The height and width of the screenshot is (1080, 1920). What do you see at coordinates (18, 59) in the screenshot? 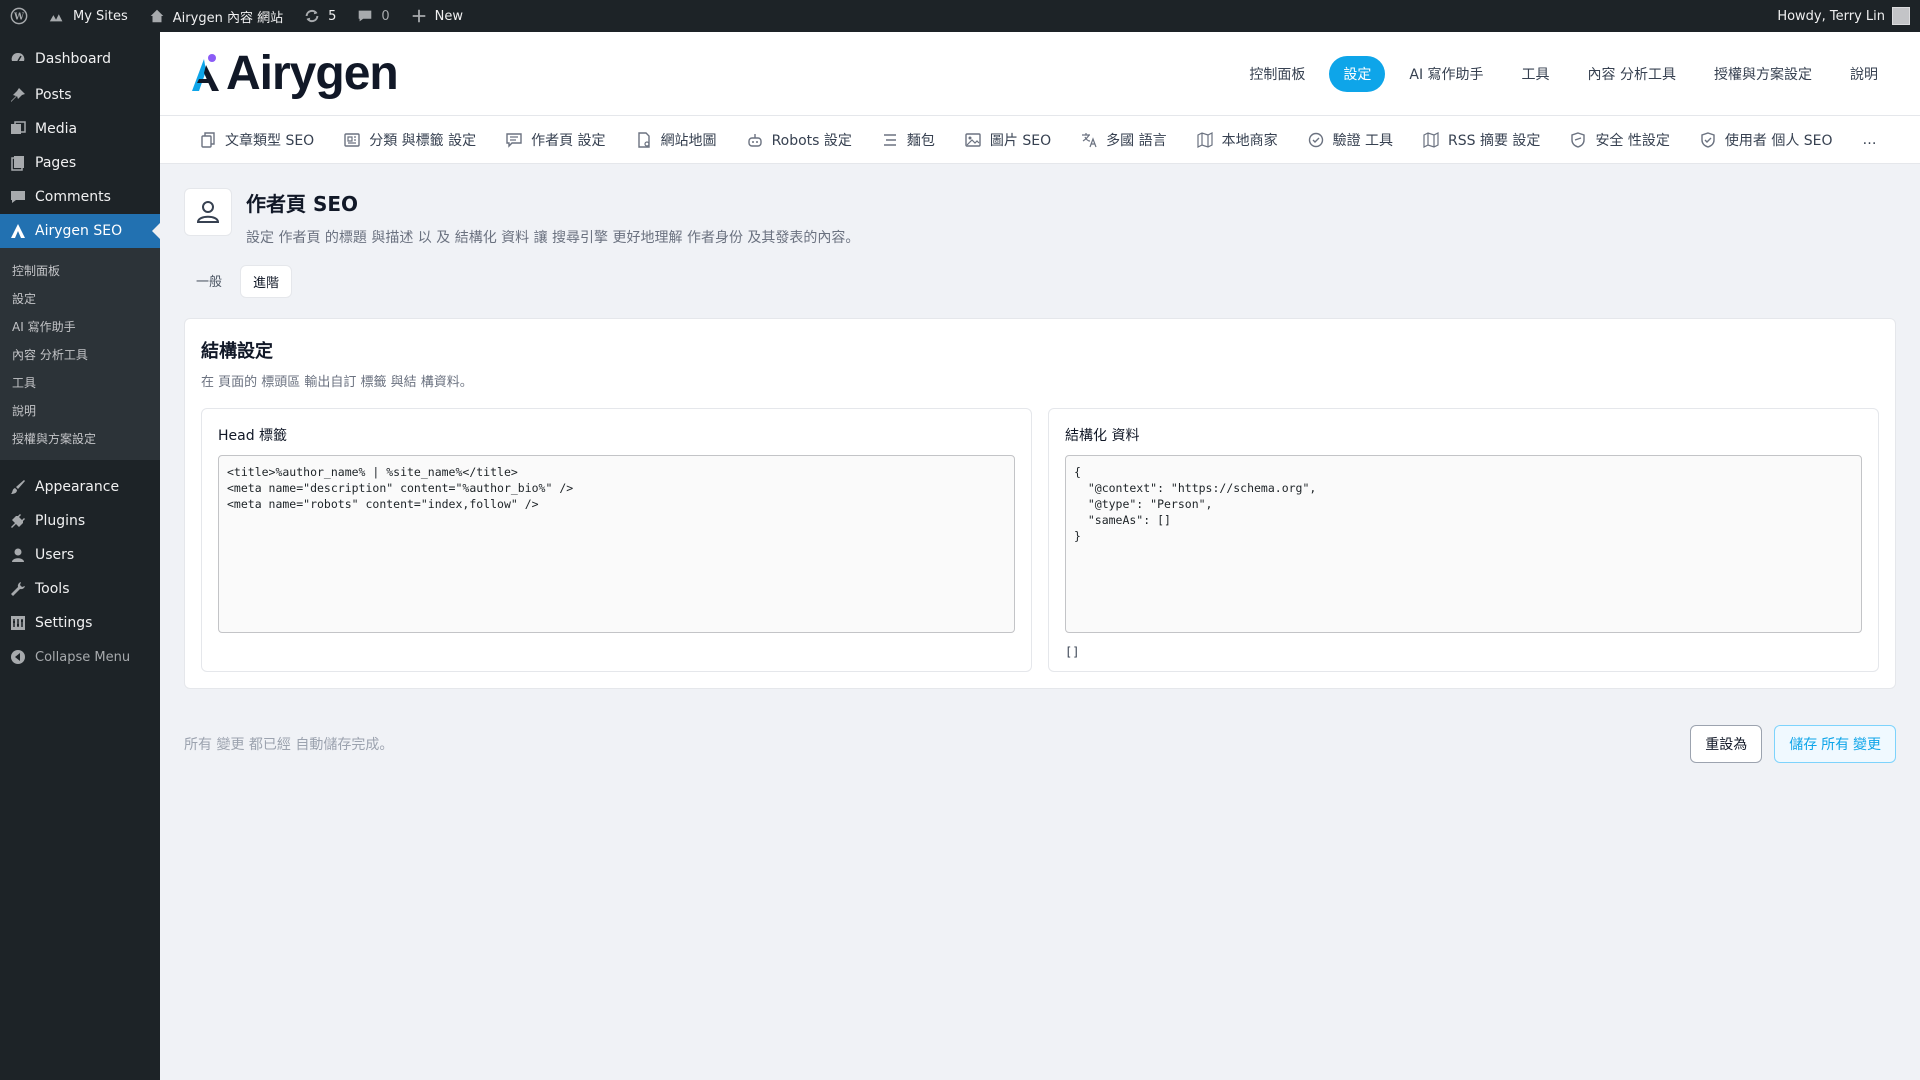
I see `dashboard-icon` at bounding box center [18, 59].